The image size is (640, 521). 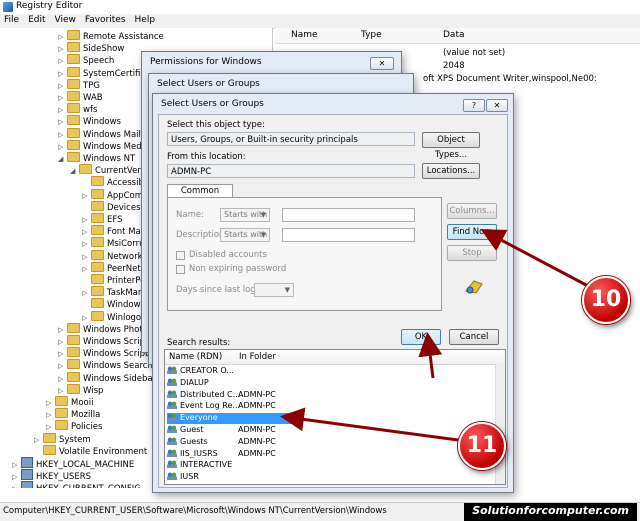 I want to click on tree-item: Volatile Environment, so click(x=90, y=450).